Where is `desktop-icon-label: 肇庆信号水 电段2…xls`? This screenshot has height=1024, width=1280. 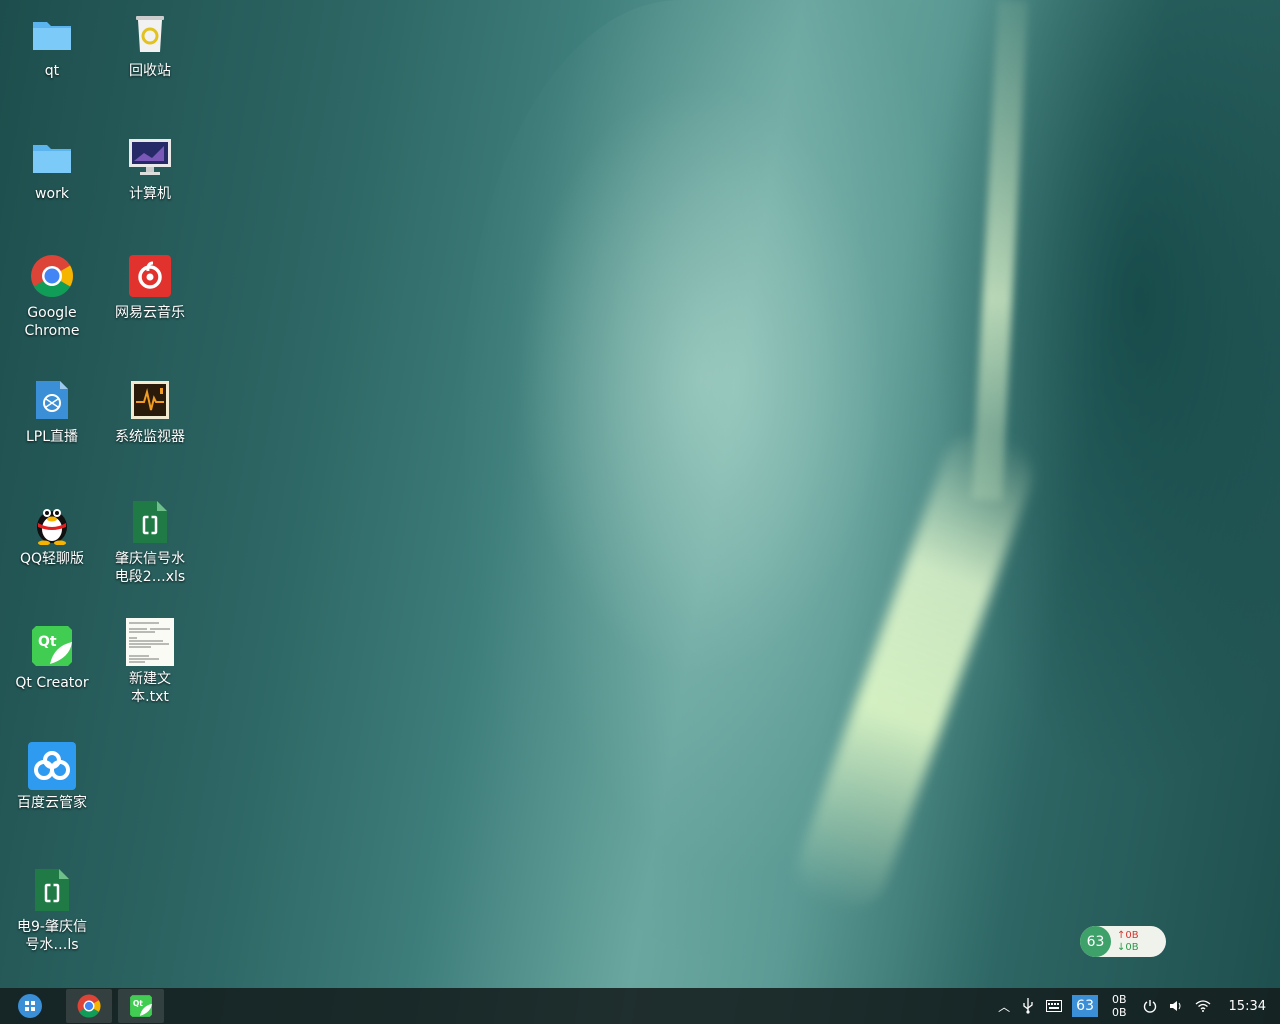 desktop-icon-label: 肇庆信号水 电段2…xls is located at coordinates (150, 568).